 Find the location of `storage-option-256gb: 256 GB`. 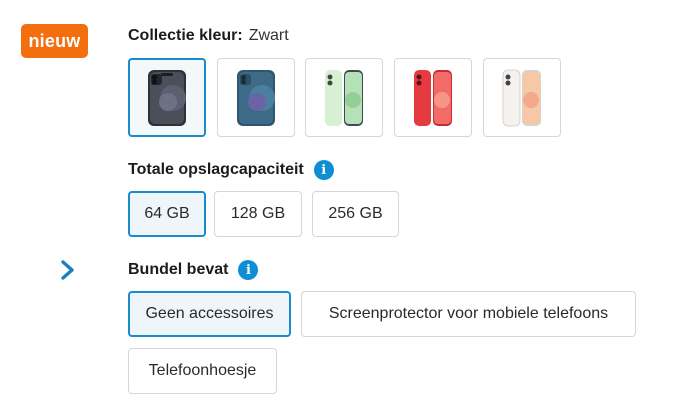

storage-option-256gb: 256 GB is located at coordinates (355, 214).